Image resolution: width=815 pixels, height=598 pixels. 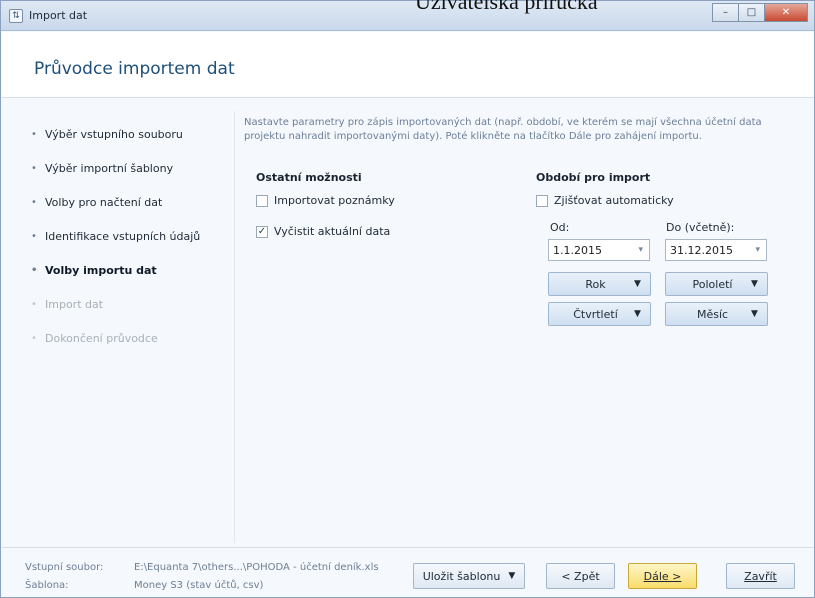 I want to click on period-heading: Období pro import, so click(x=593, y=177).